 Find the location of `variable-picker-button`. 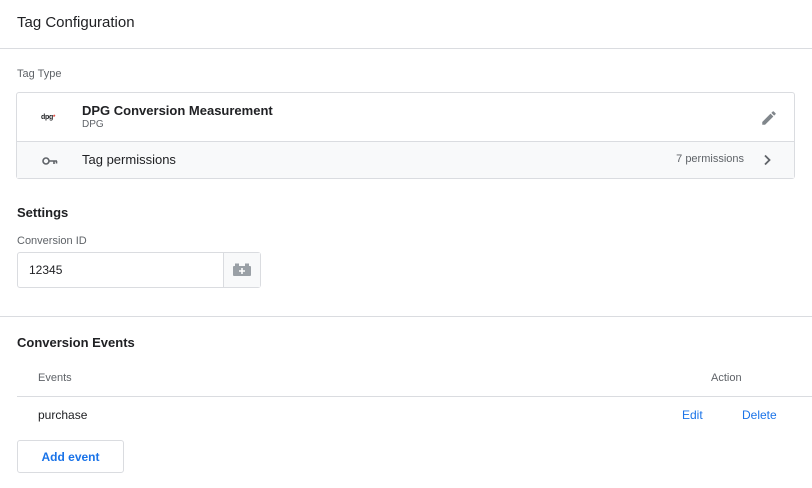

variable-picker-button is located at coordinates (241, 270).